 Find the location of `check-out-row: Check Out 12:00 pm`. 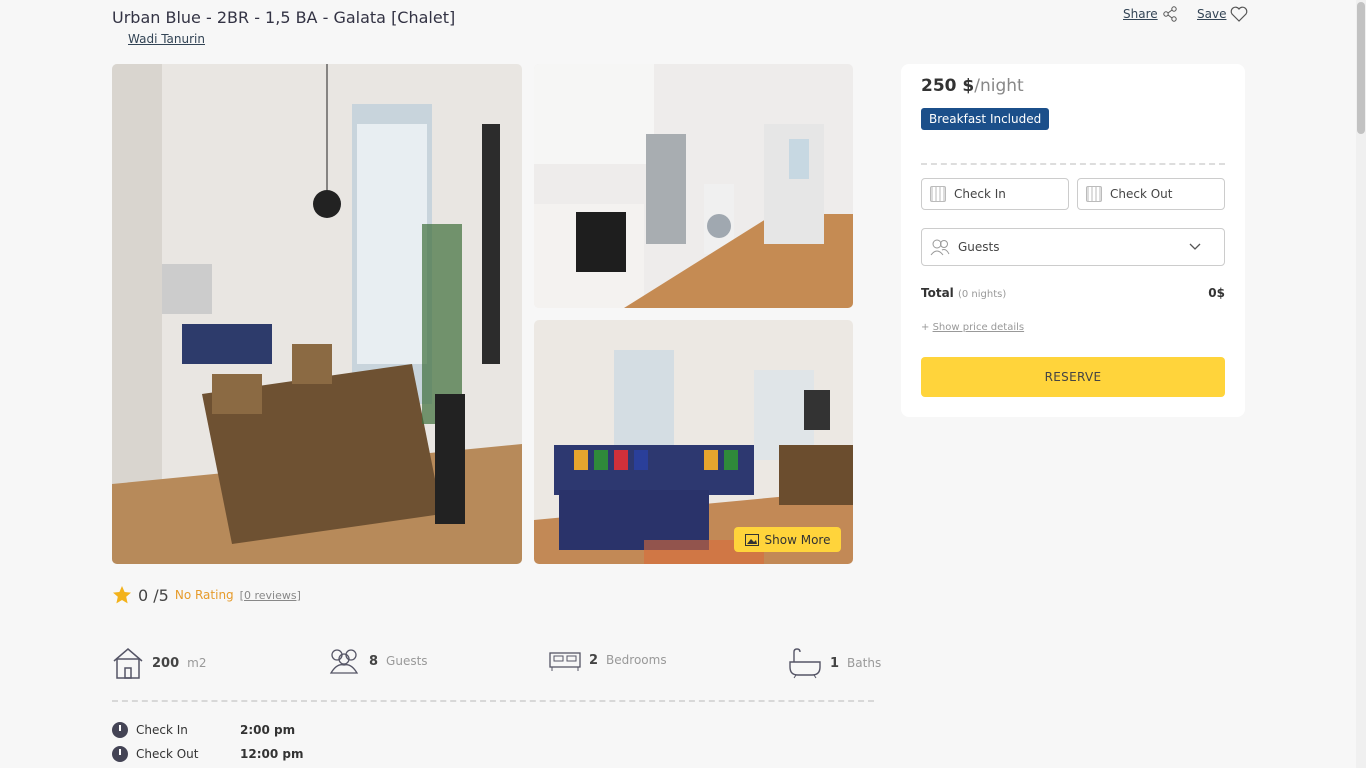

check-out-row: Check Out 12:00 pm is located at coordinates (207, 754).